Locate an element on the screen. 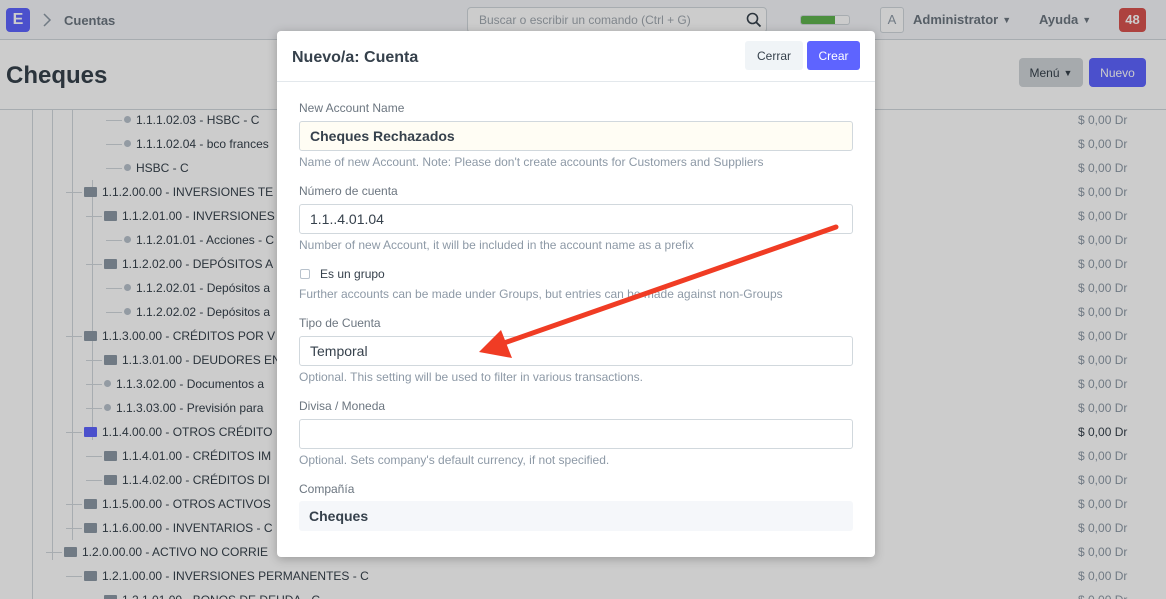 The height and width of the screenshot is (599, 1166). currency-label: Divisa / Moneda is located at coordinates (342, 406).